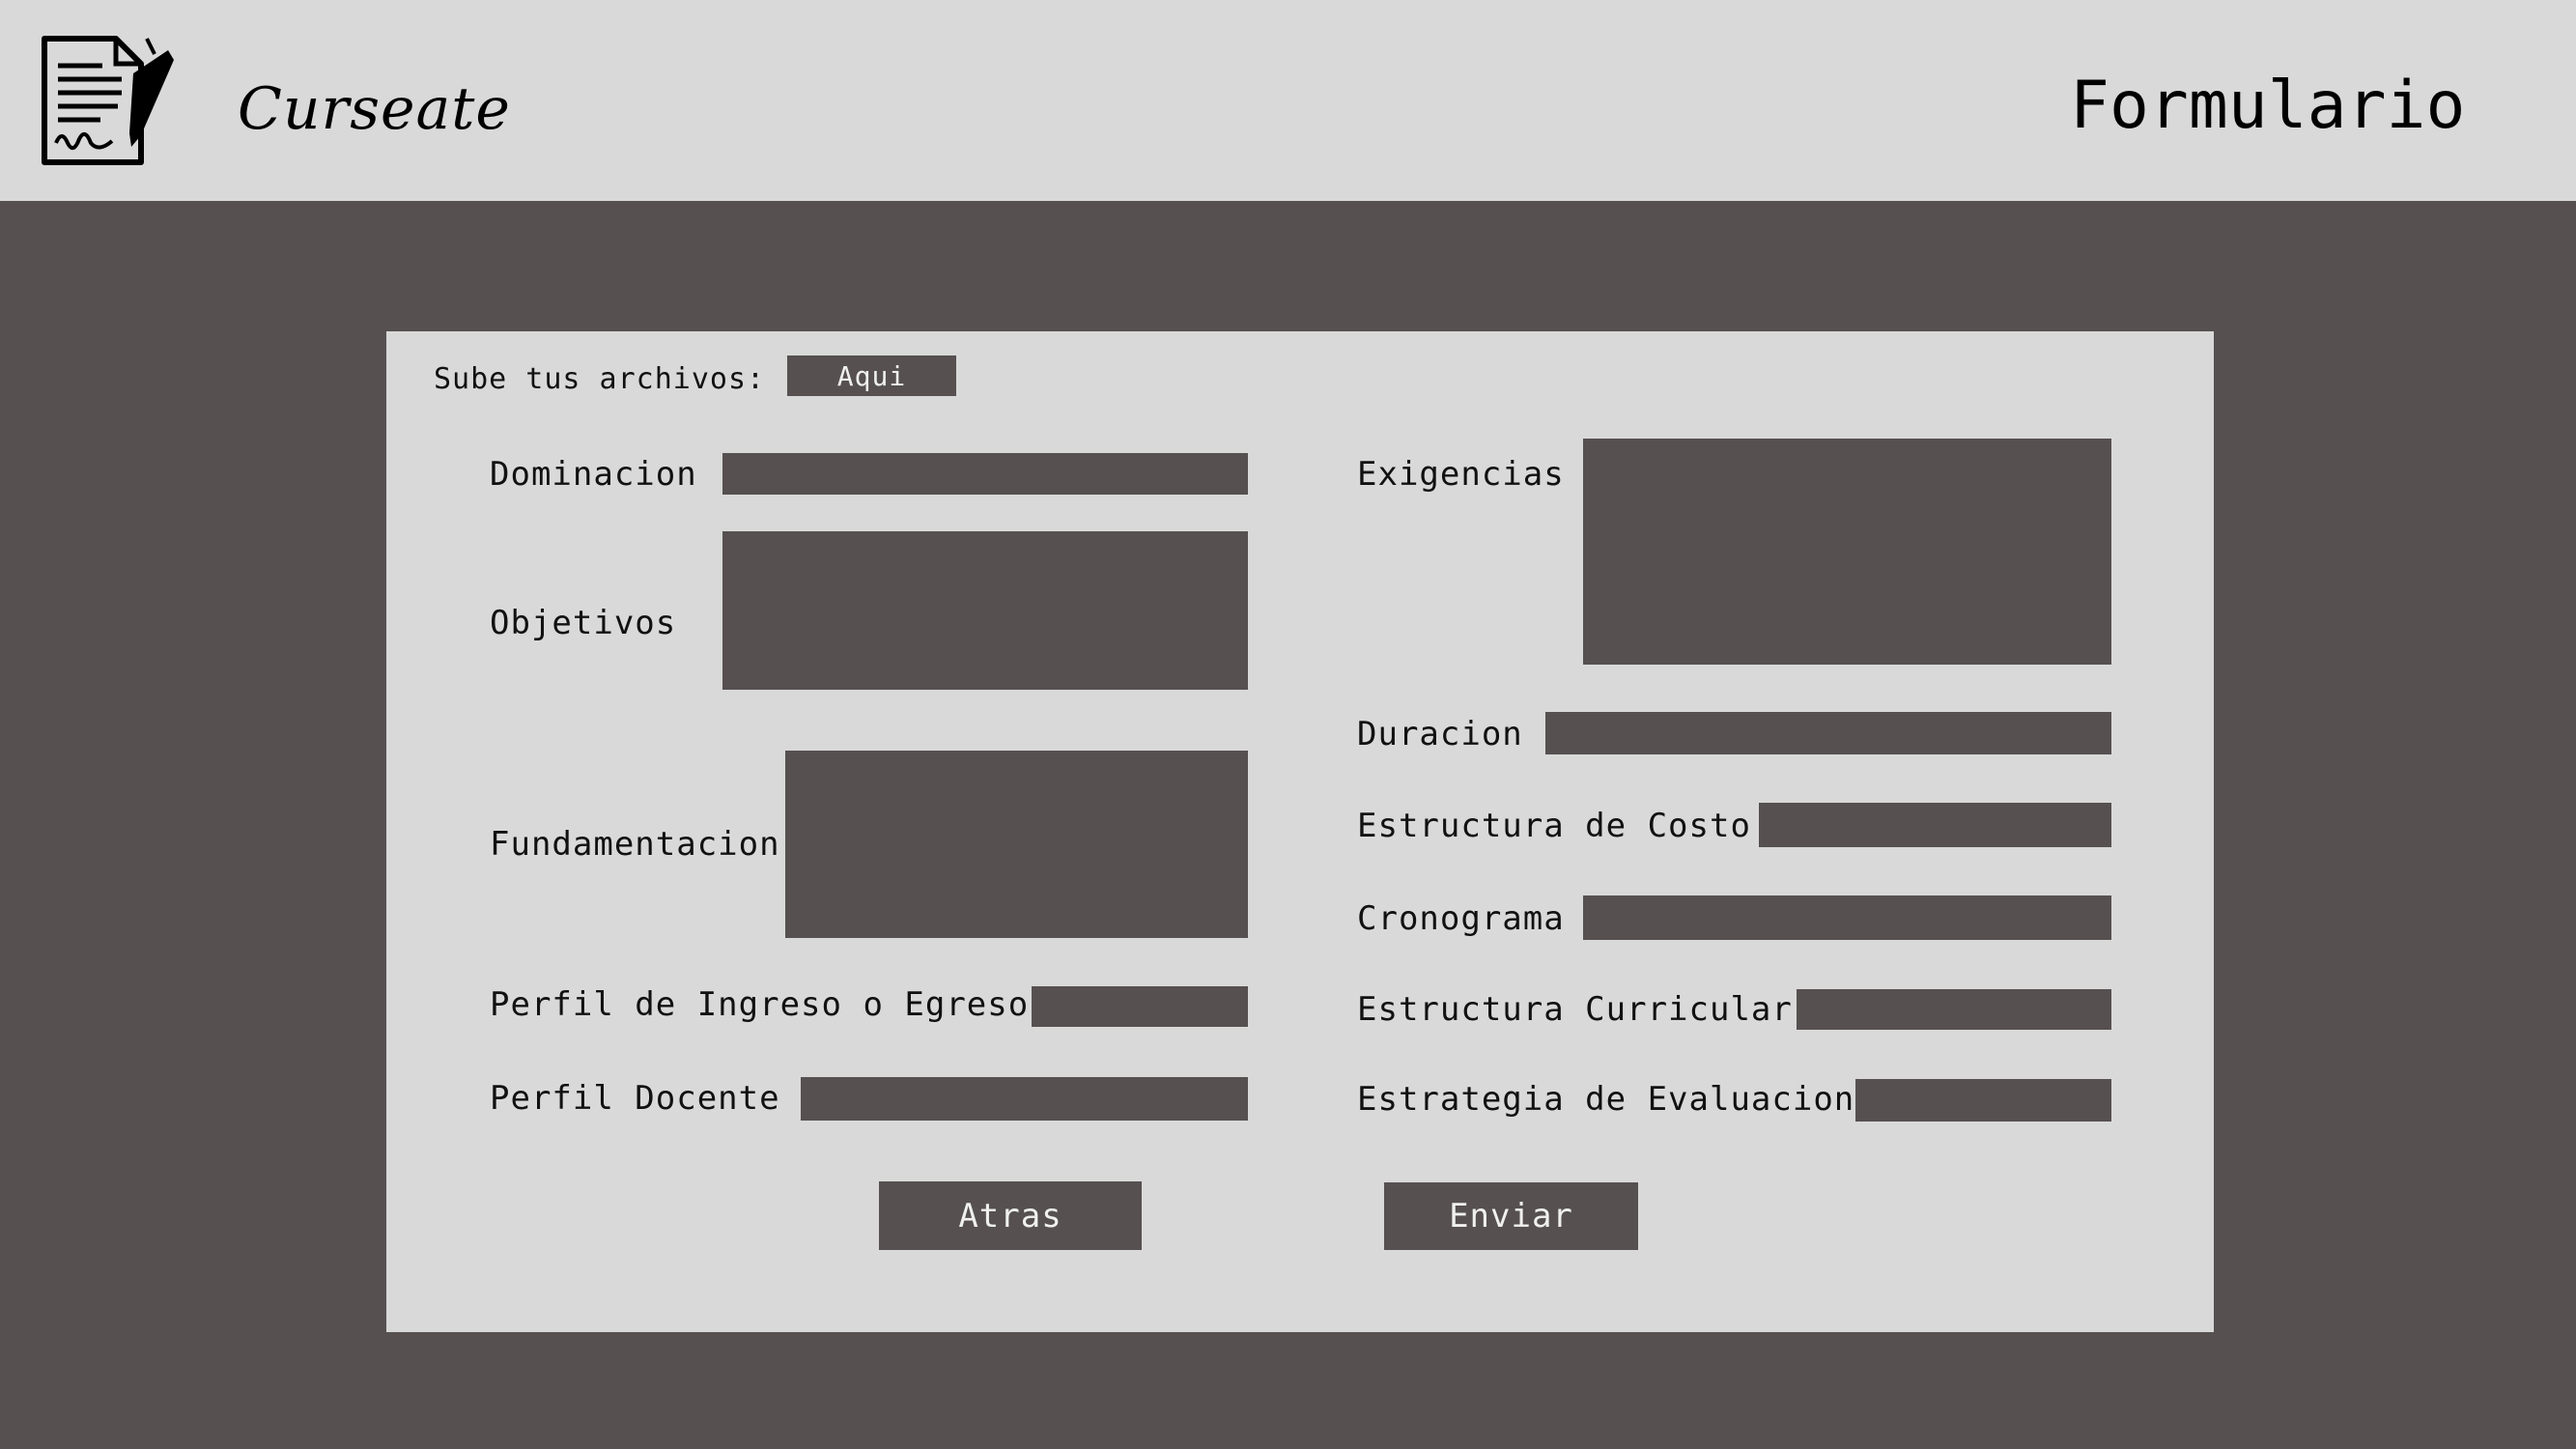 The image size is (2576, 1449). What do you see at coordinates (1440, 734) in the screenshot?
I see `label-duracion: Duracion` at bounding box center [1440, 734].